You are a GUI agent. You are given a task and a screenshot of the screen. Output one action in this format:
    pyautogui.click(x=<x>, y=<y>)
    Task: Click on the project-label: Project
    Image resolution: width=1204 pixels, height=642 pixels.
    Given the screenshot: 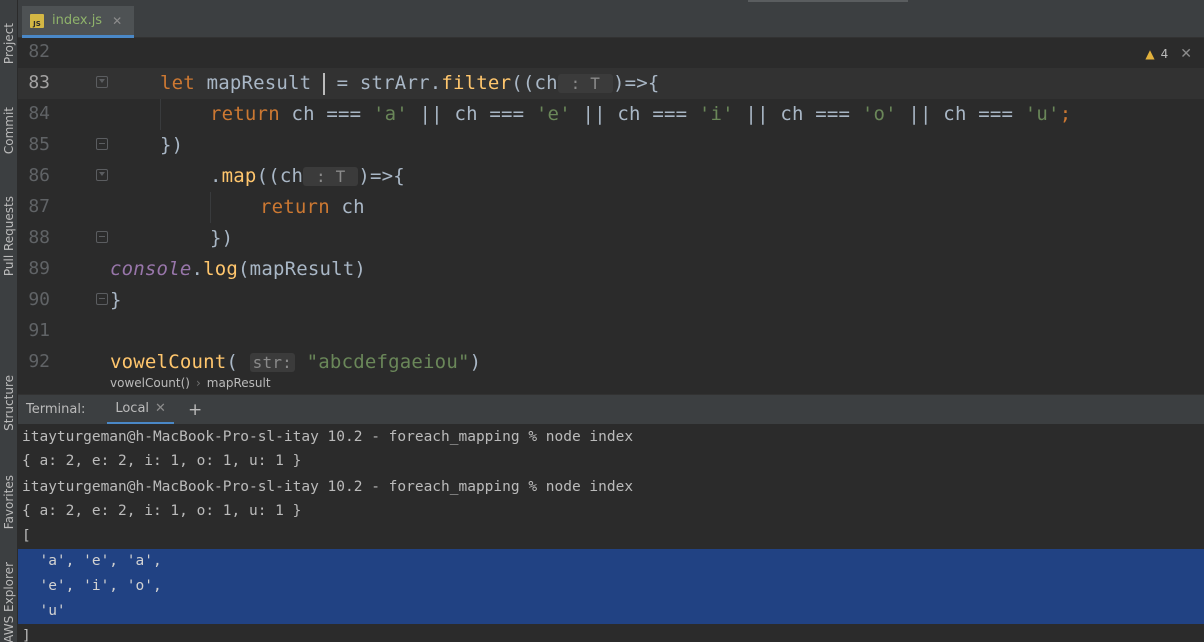 What is the action you would take?
    pyautogui.click(x=9, y=44)
    